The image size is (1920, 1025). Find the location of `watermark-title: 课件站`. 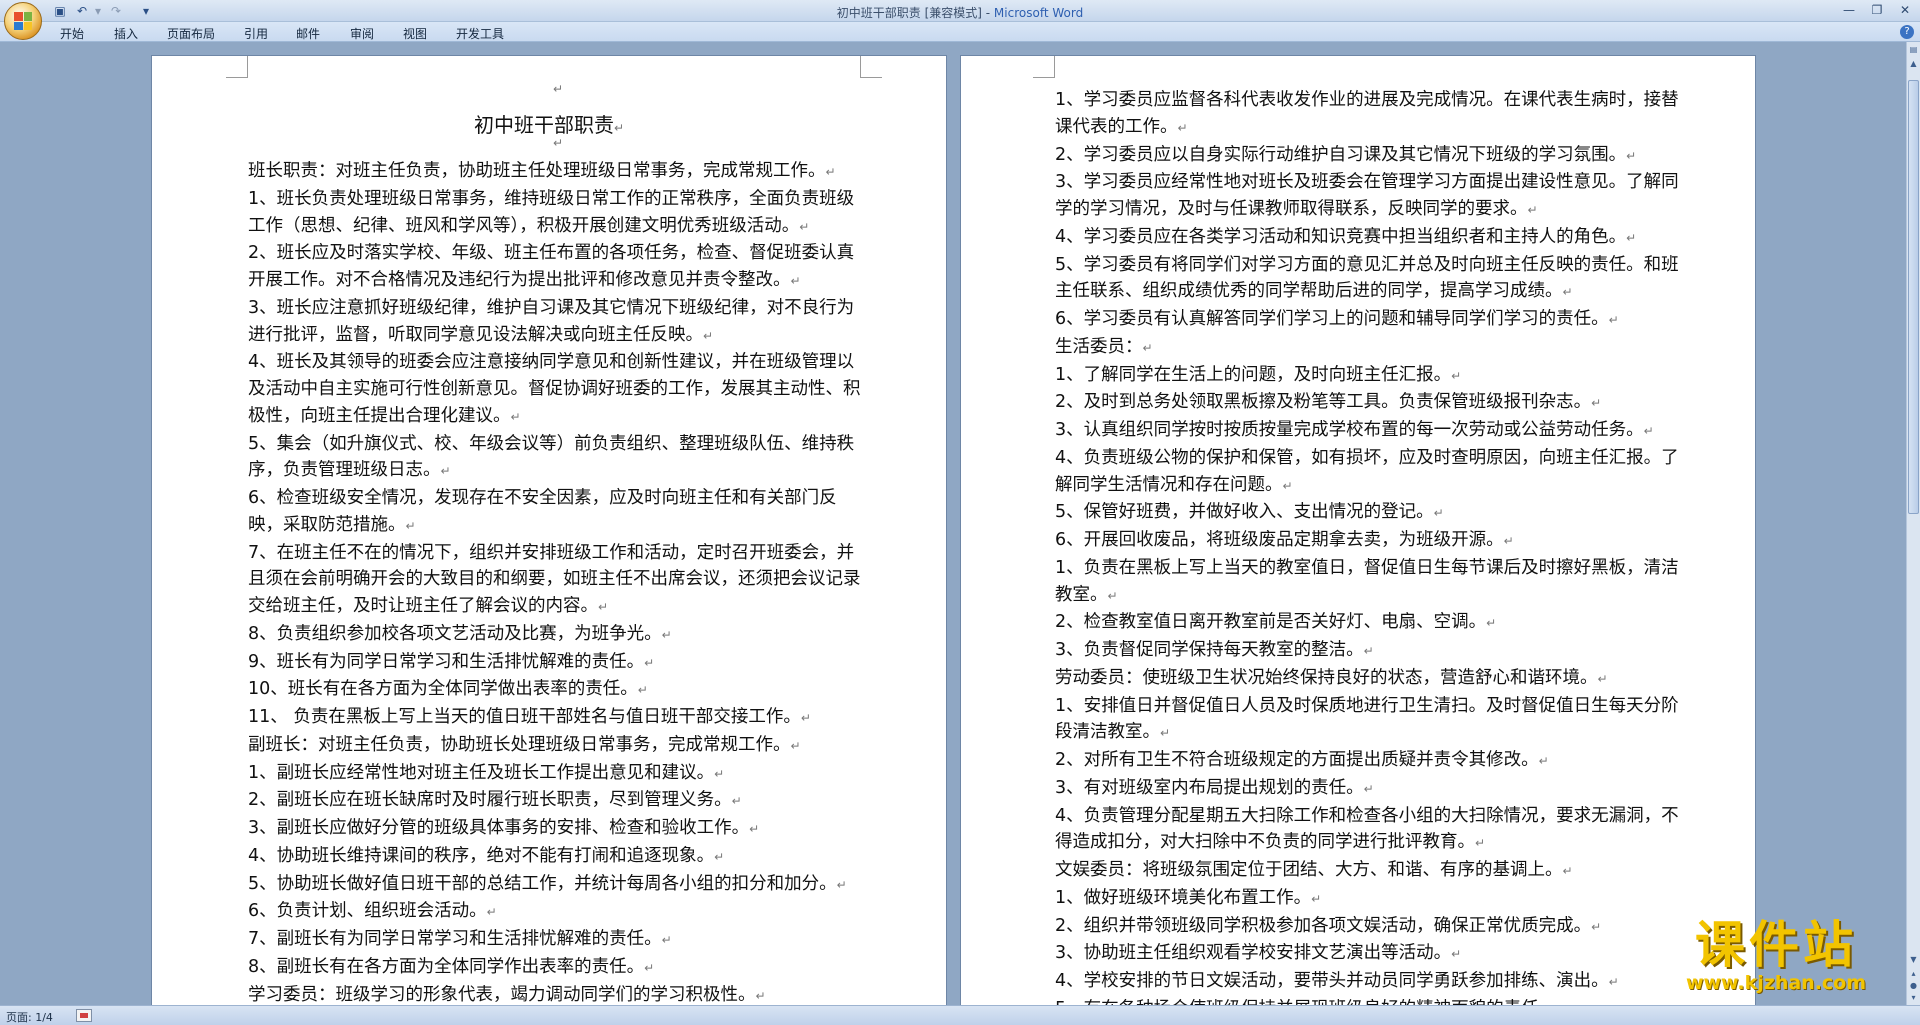

watermark-title: 课件站 is located at coordinates (1776, 945).